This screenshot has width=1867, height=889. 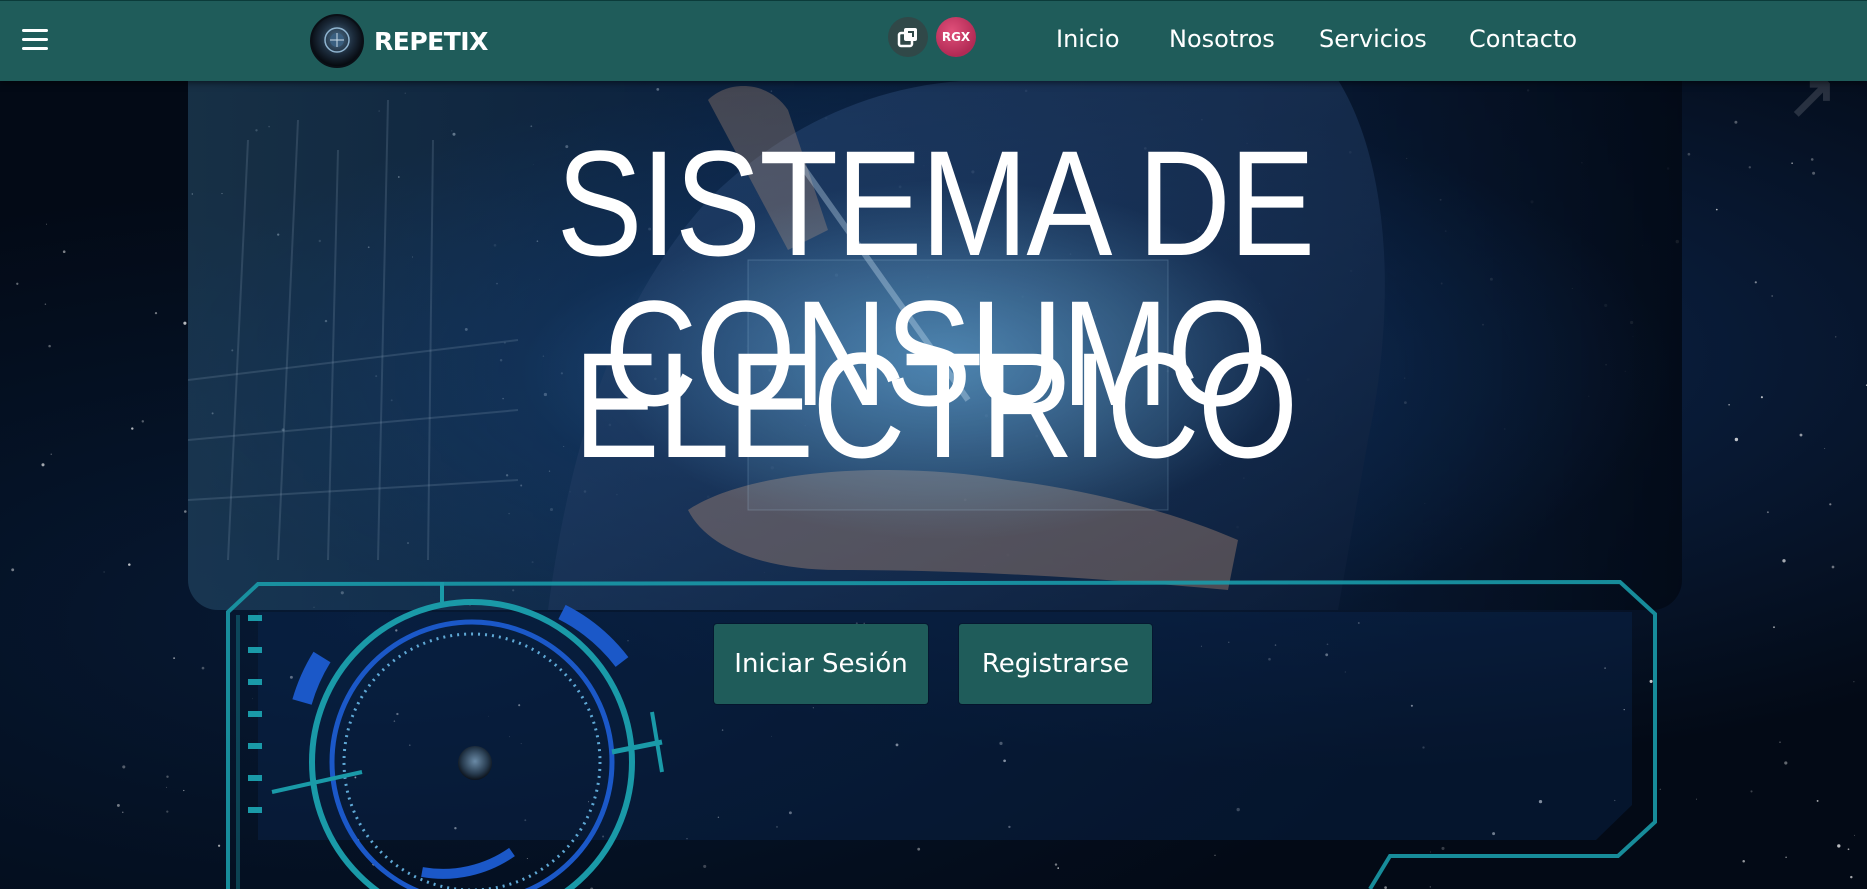 I want to click on nav-link-inicio: Inicio, so click(x=1088, y=39).